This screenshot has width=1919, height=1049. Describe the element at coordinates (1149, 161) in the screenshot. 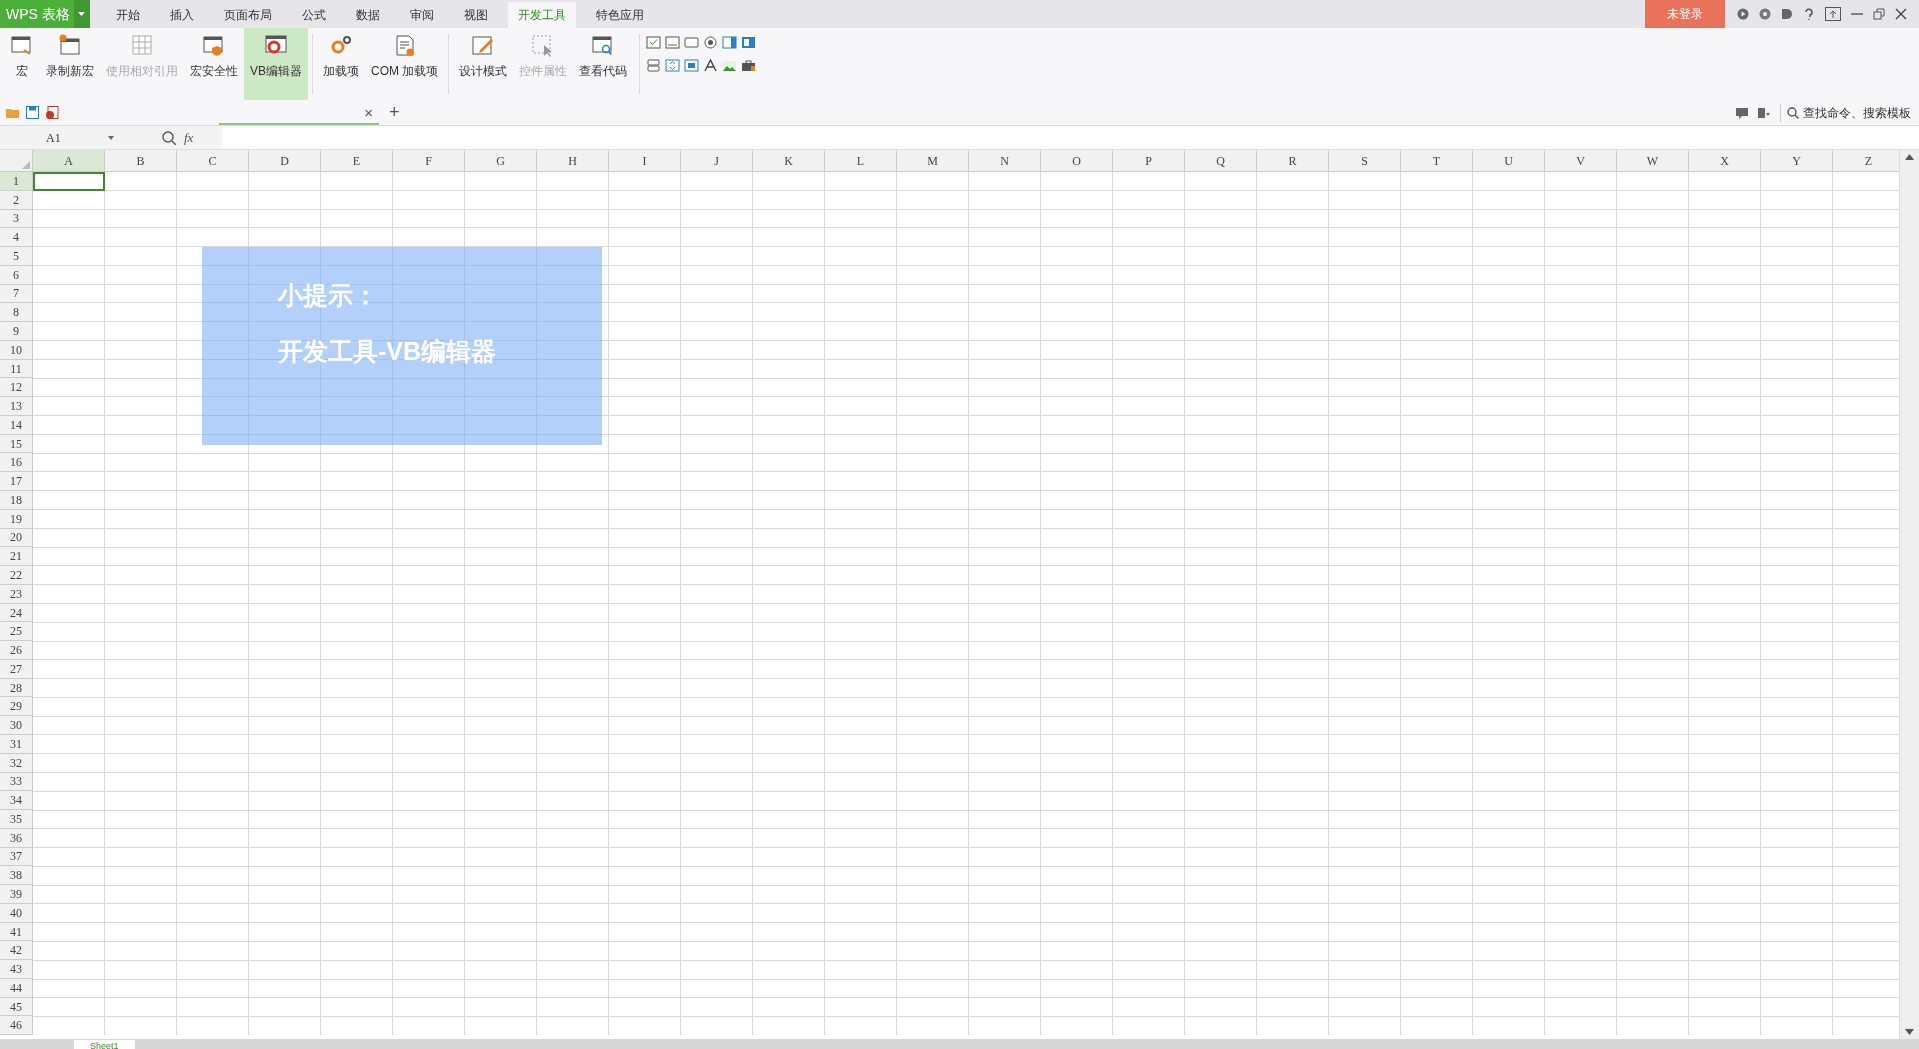

I see `column-header: P` at that location.